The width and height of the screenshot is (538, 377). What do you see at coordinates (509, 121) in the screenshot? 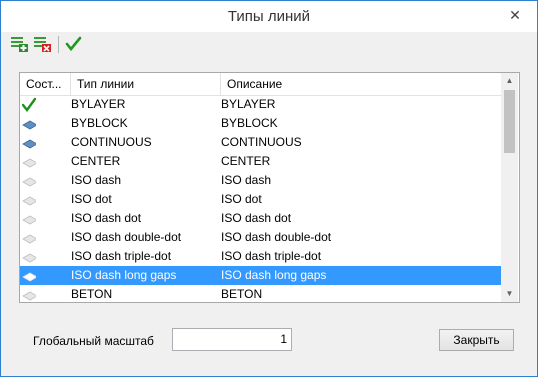
I see `scrollbar-thumb` at bounding box center [509, 121].